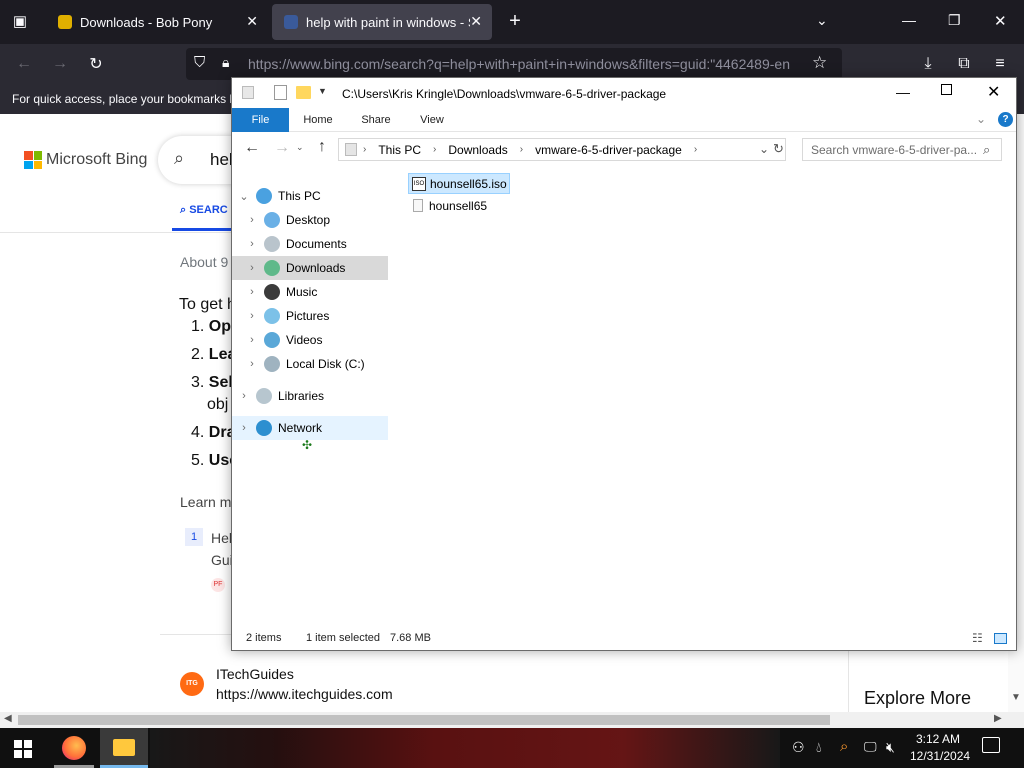  I want to click on quick-access-dropdown-icon: ▼, so click(322, 91).